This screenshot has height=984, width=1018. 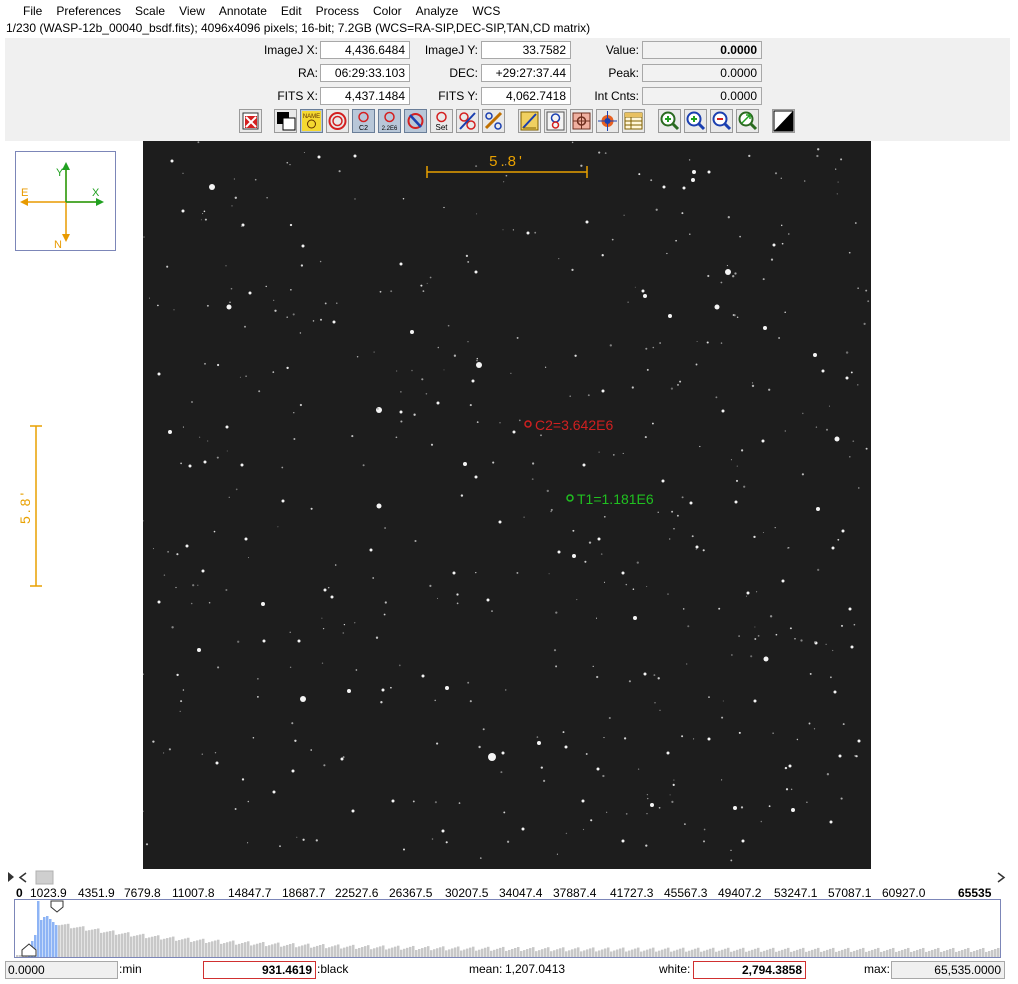 I want to click on menu-view: View, so click(x=192, y=11).